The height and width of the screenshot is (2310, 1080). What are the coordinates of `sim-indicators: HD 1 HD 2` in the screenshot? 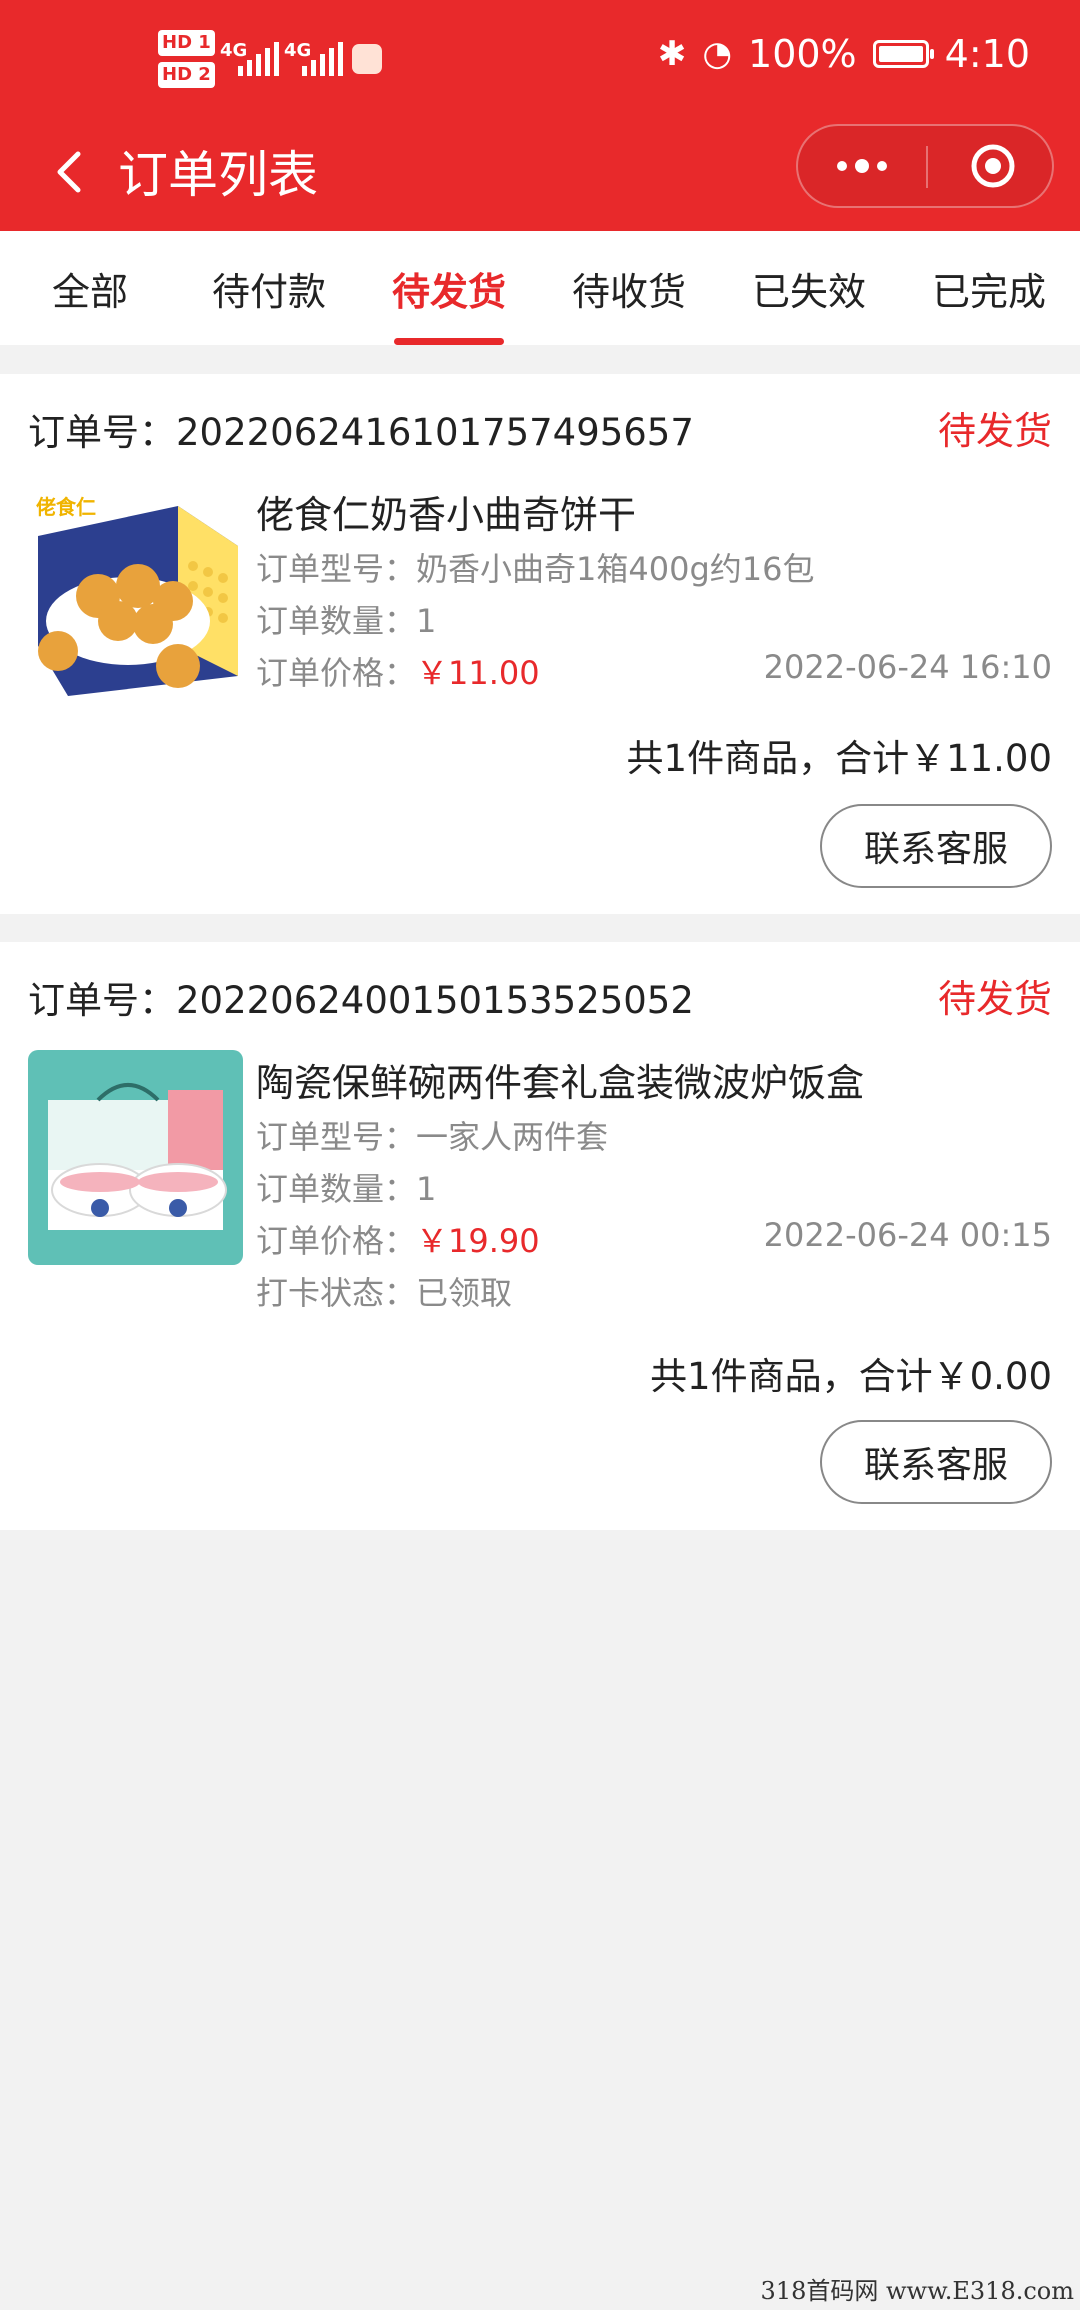 It's located at (186, 62).